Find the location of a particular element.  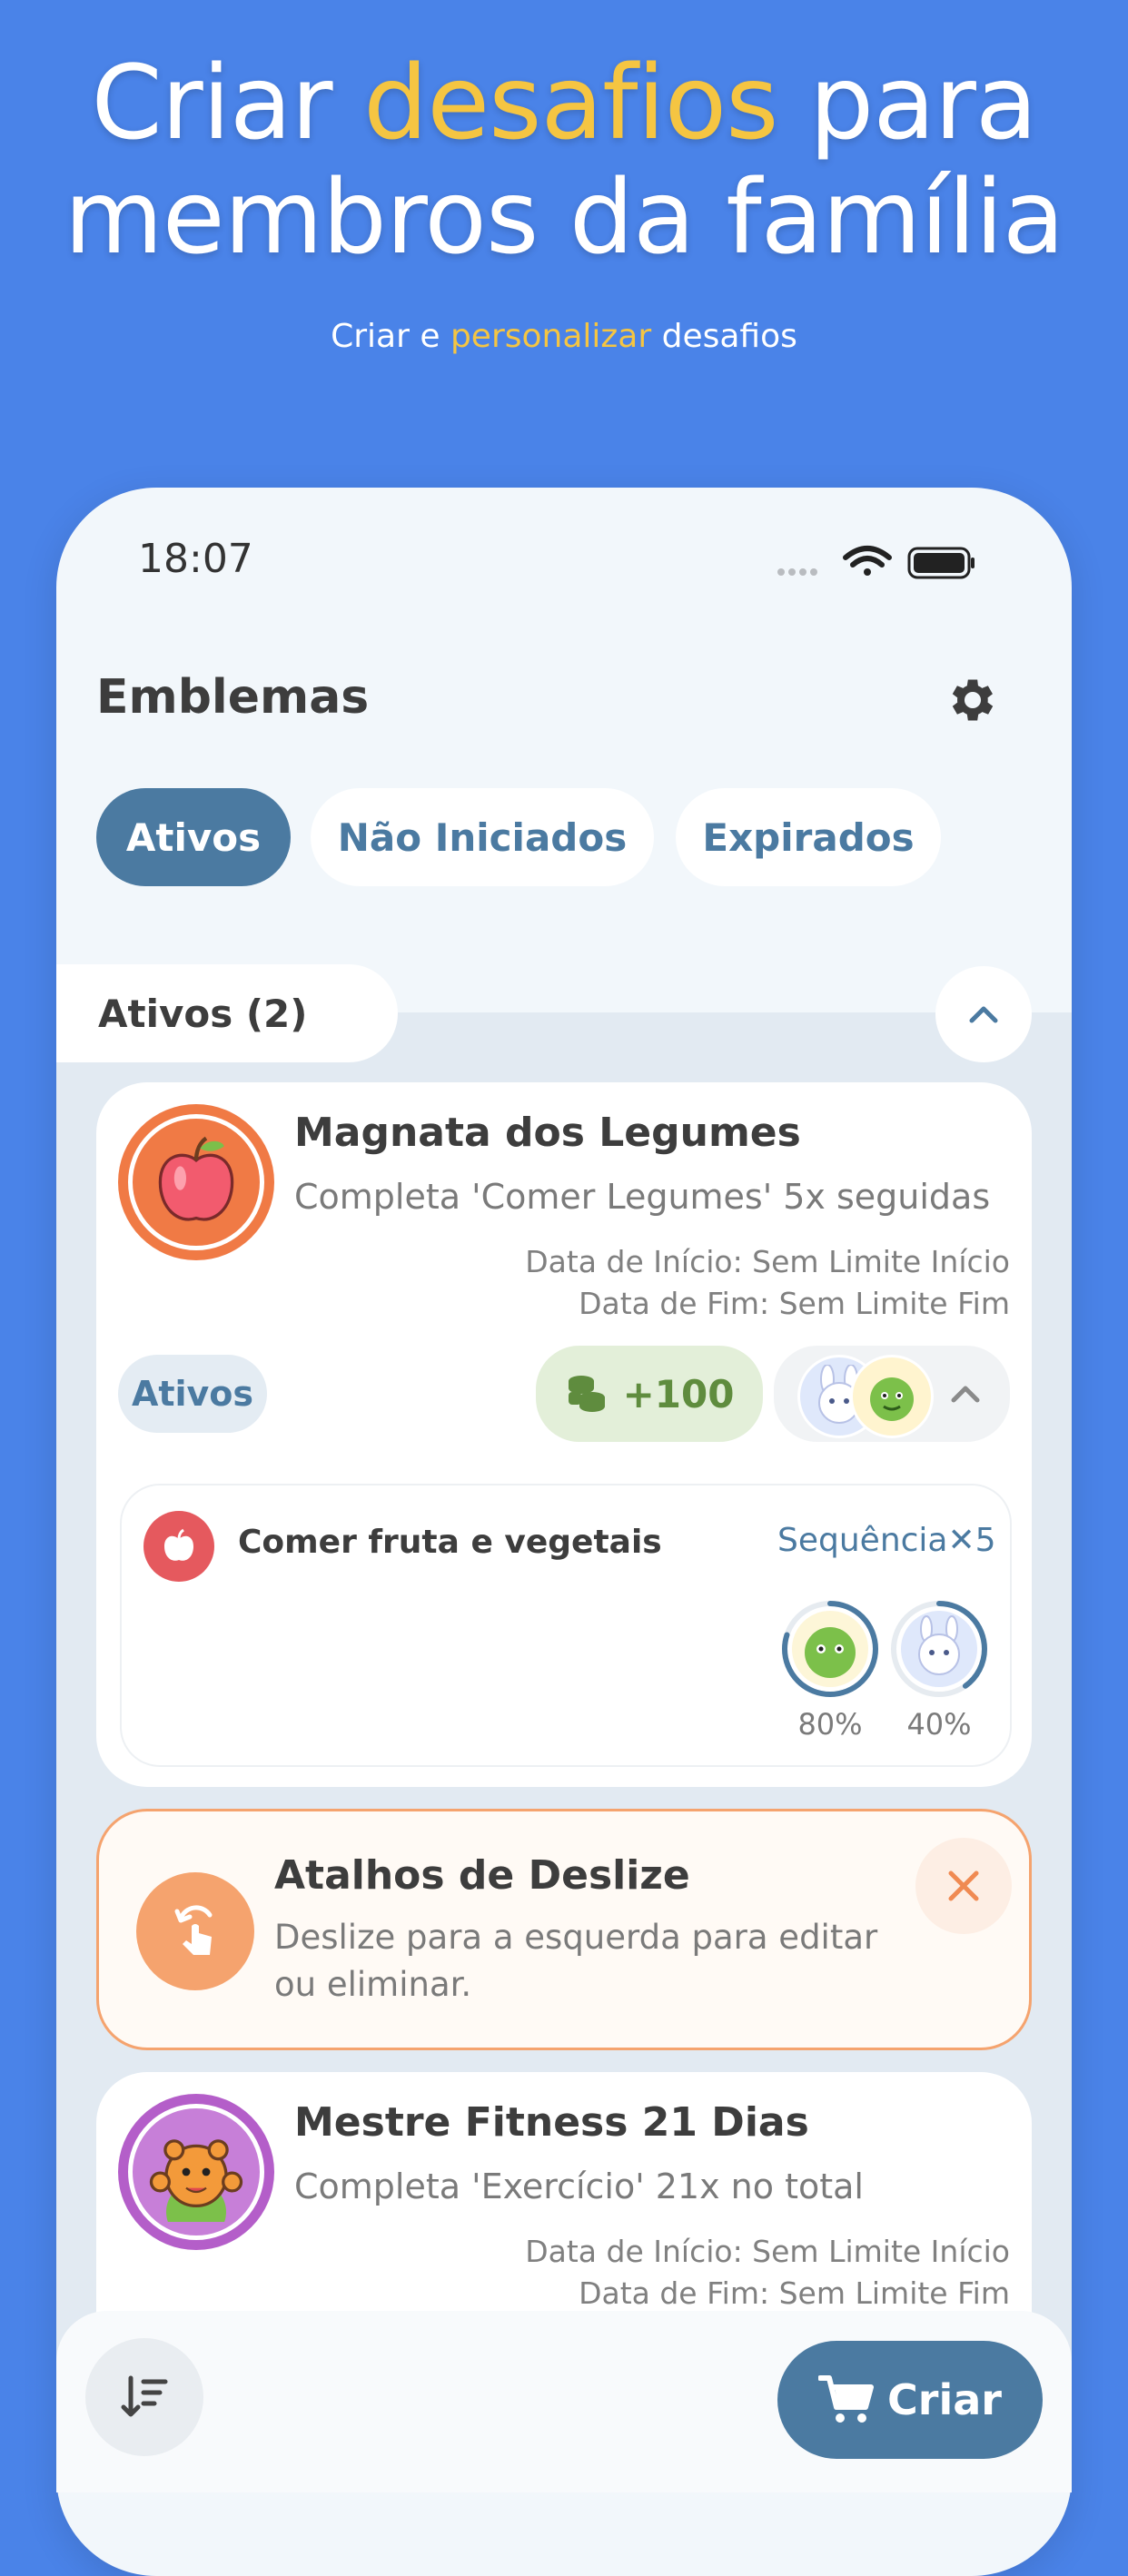

progress-label: 40% is located at coordinates (939, 1724).